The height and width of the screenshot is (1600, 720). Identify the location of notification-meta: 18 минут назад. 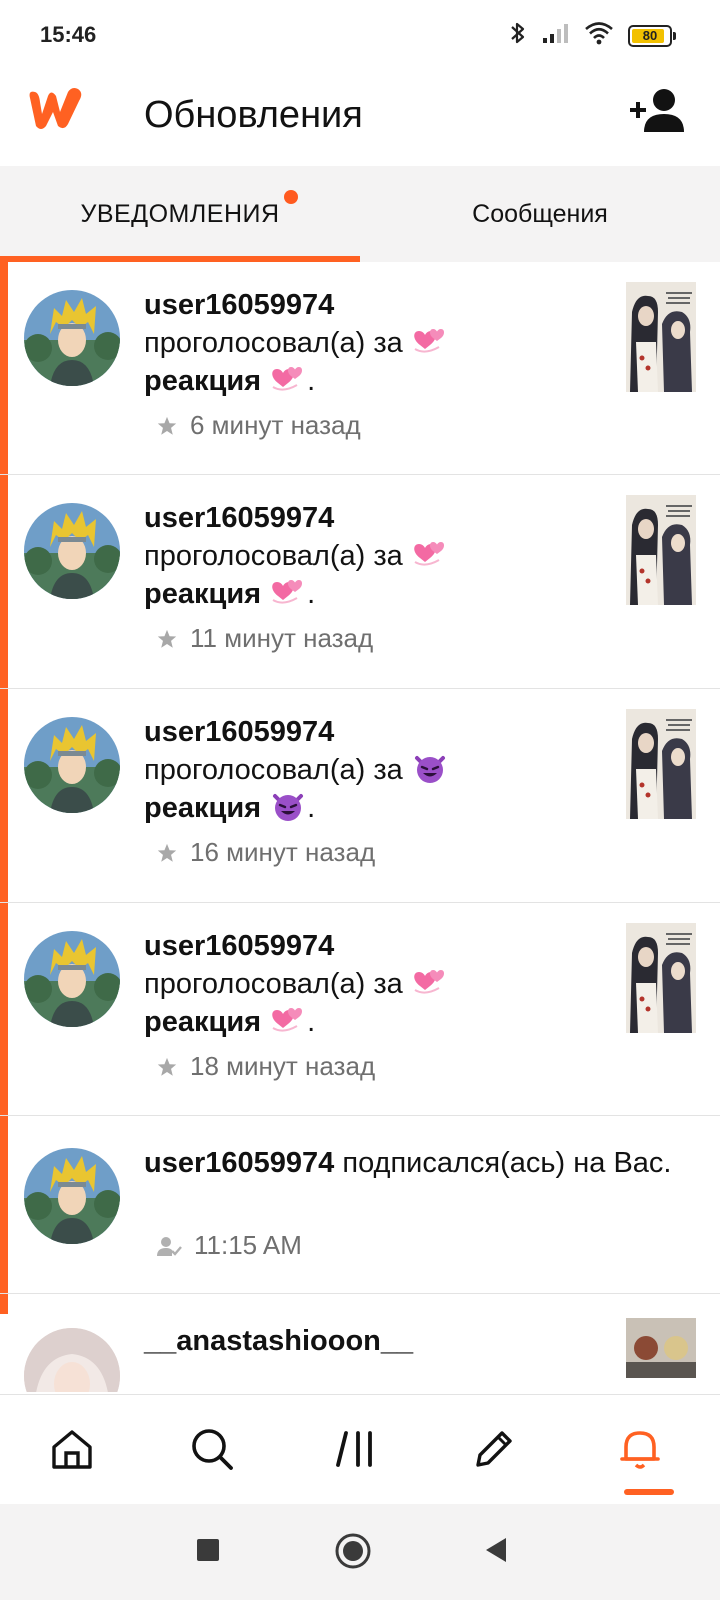
(265, 1066).